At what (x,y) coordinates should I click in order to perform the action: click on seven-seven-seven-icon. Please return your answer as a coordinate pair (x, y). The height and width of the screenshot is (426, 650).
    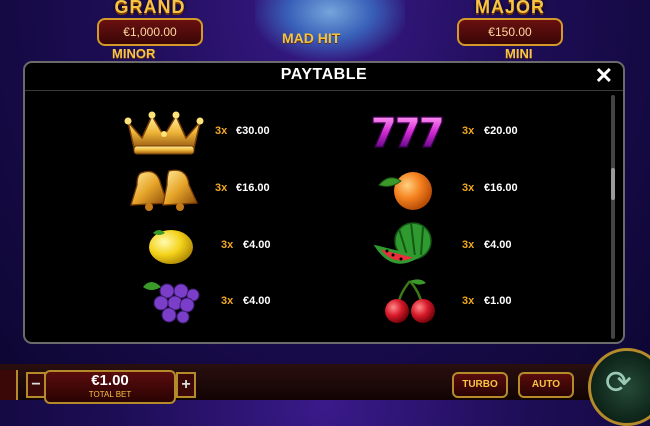
    Looking at the image, I should click on (407, 132).